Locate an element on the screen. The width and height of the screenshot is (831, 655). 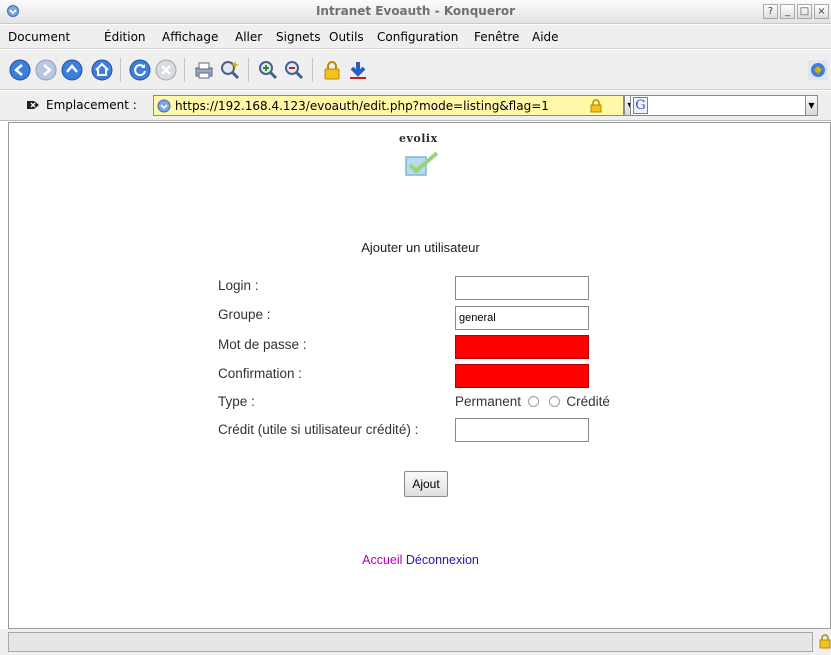
throbber-icon is located at coordinates (818, 70).